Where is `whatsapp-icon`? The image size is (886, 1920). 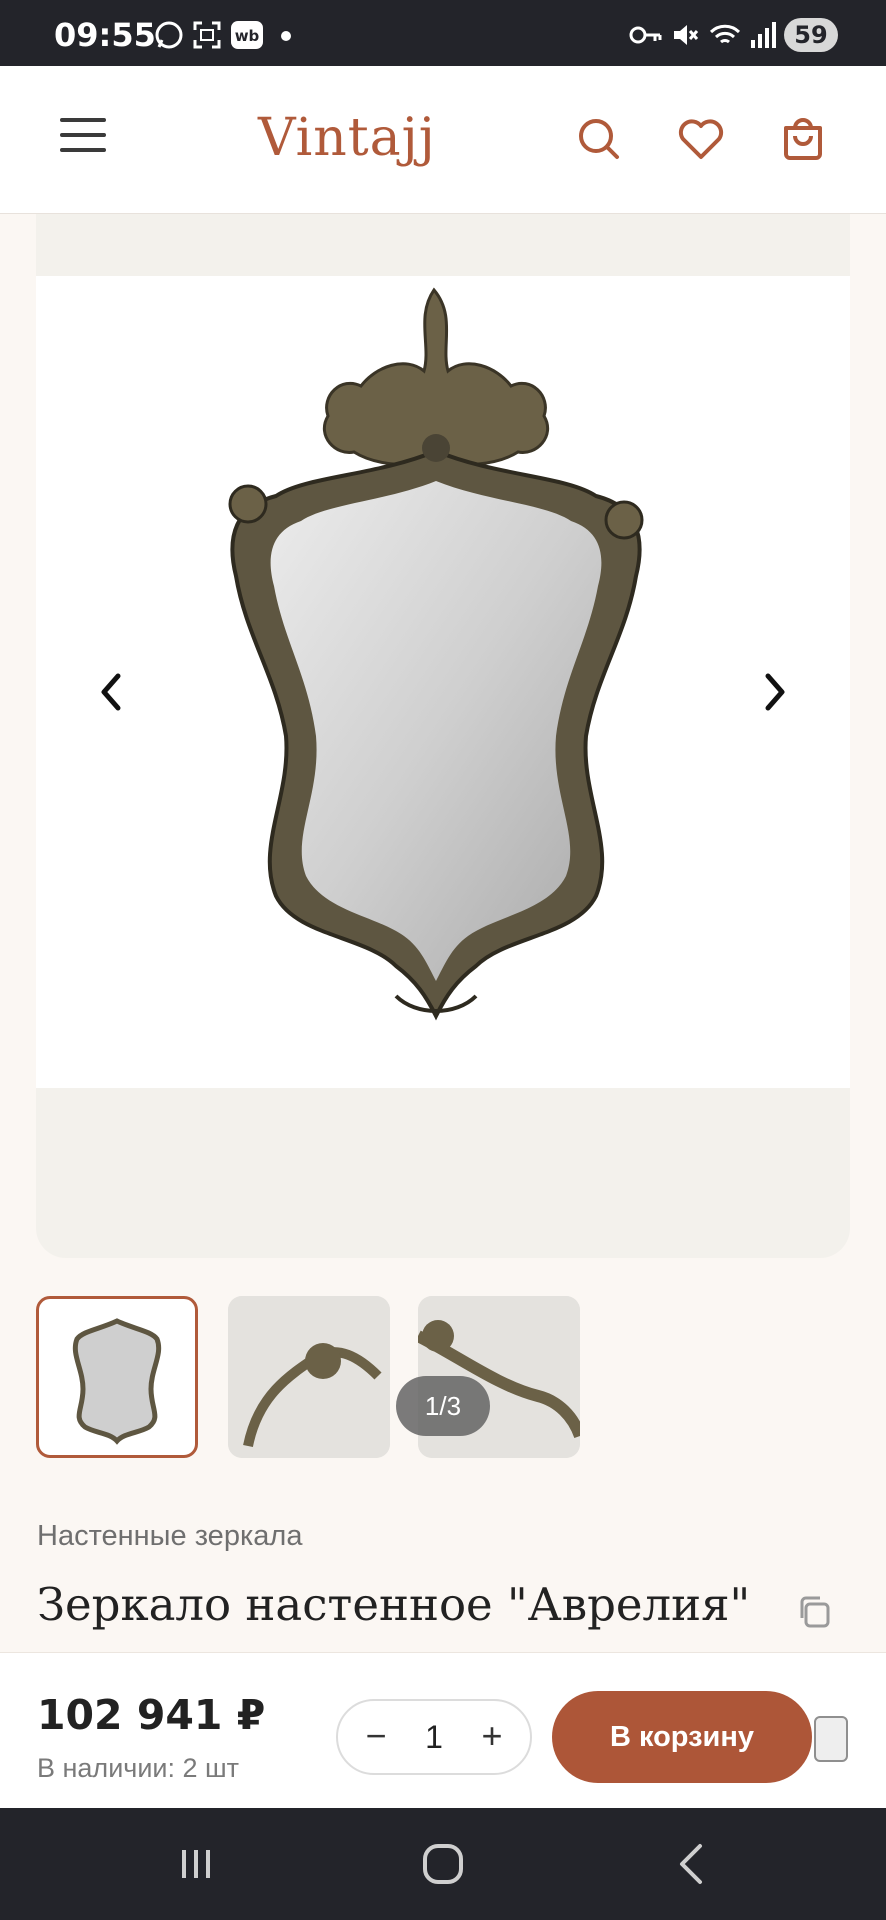
whatsapp-icon is located at coordinates (169, 35).